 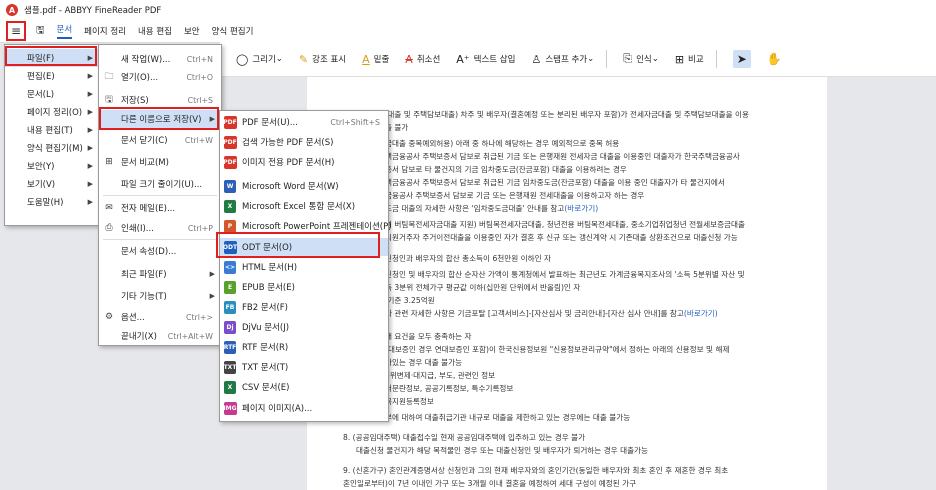 What do you see at coordinates (230, 247) in the screenshot?
I see `odt-icon: ODT` at bounding box center [230, 247].